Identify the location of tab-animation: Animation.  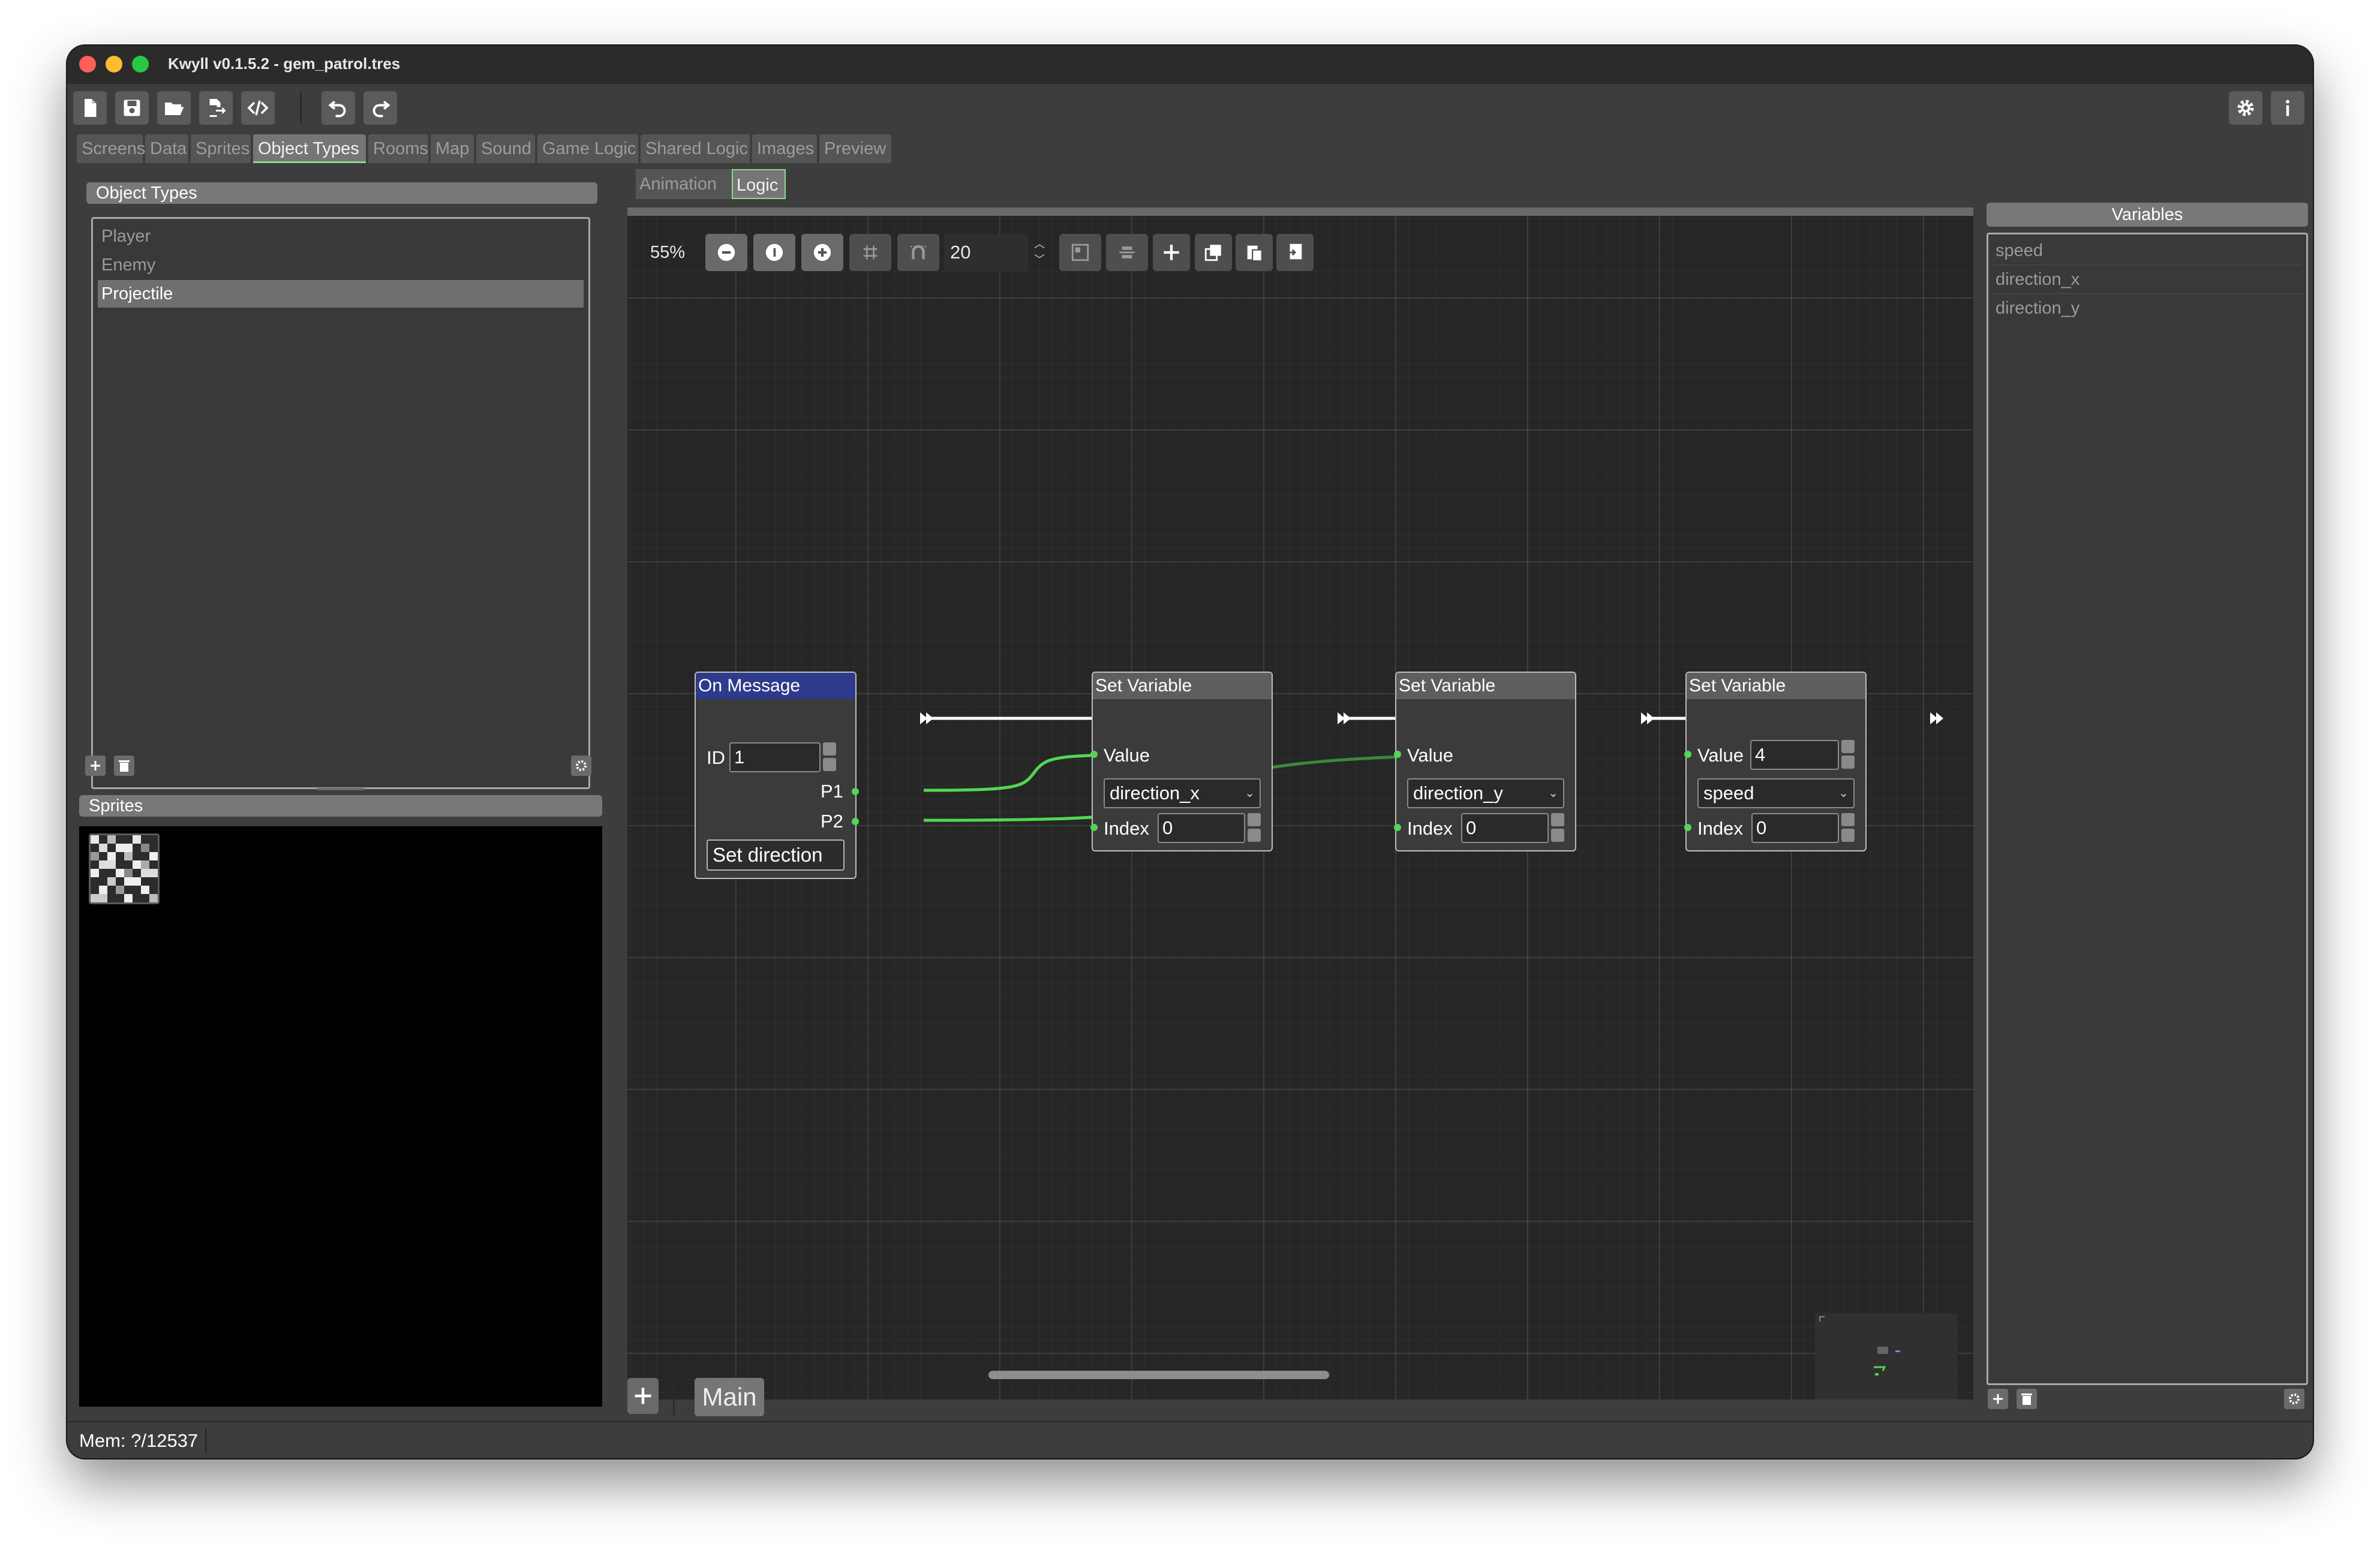
(685, 184).